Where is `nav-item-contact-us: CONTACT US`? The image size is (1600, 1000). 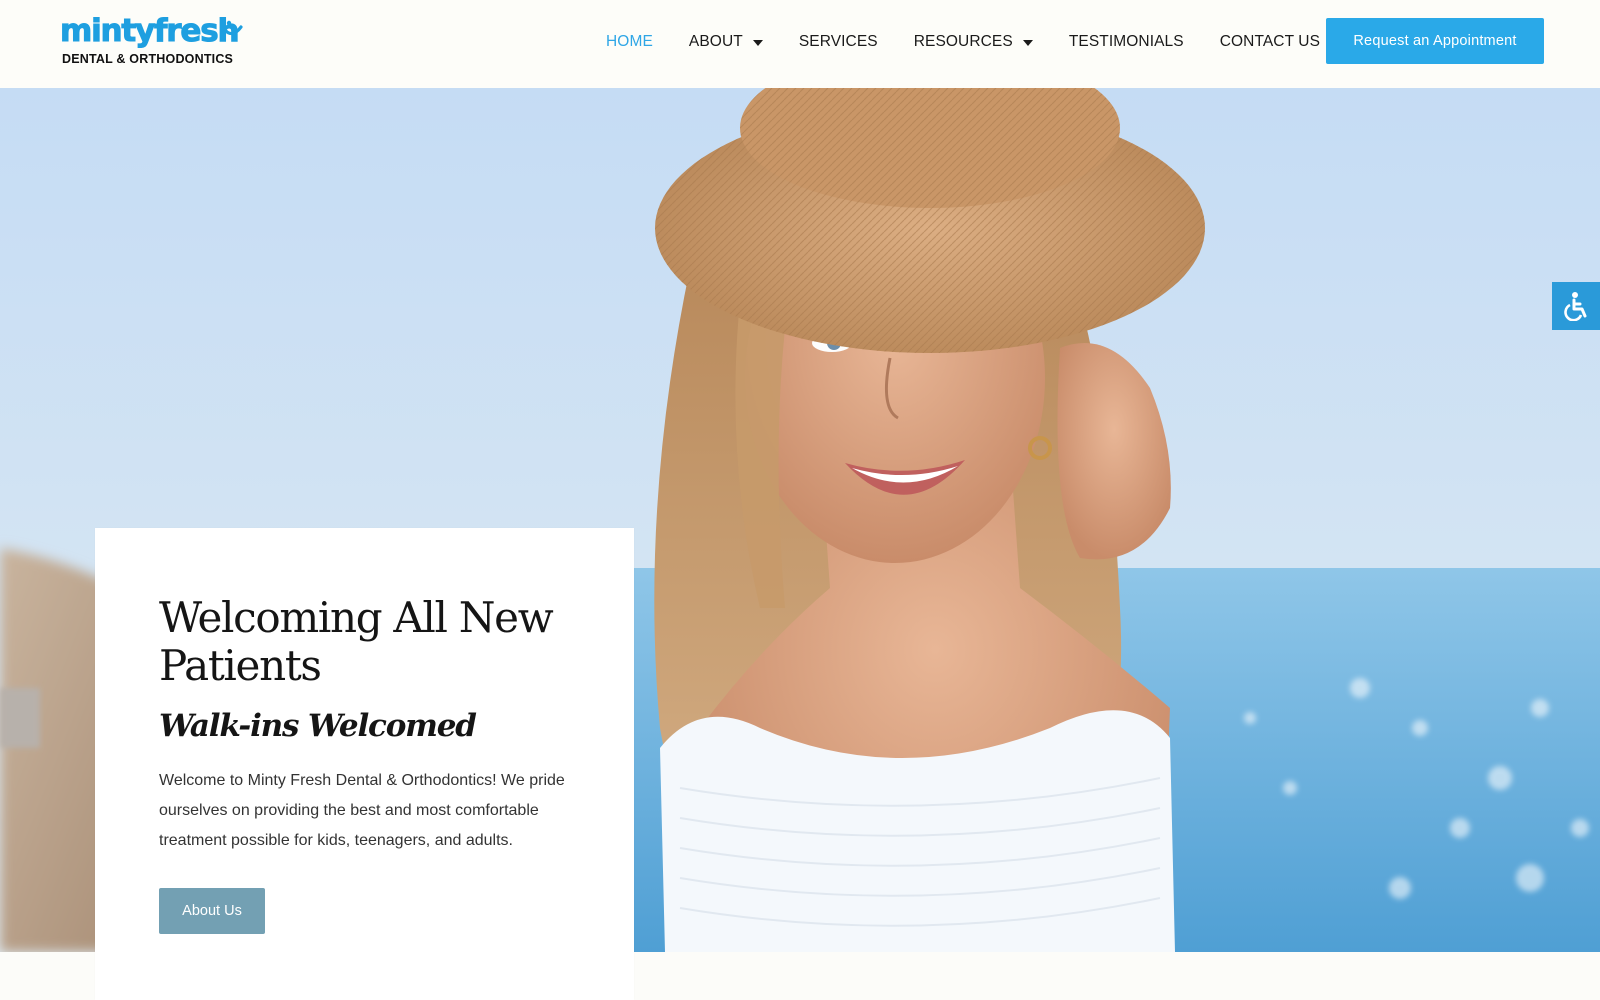 nav-item-contact-us: CONTACT US is located at coordinates (1270, 42).